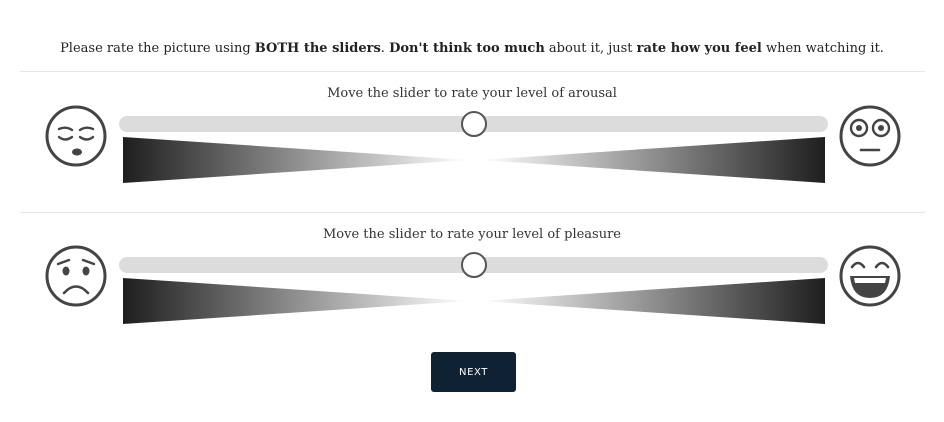 This screenshot has width=944, height=422. What do you see at coordinates (590, 48) in the screenshot?
I see `instructions-part: about it, just` at bounding box center [590, 48].